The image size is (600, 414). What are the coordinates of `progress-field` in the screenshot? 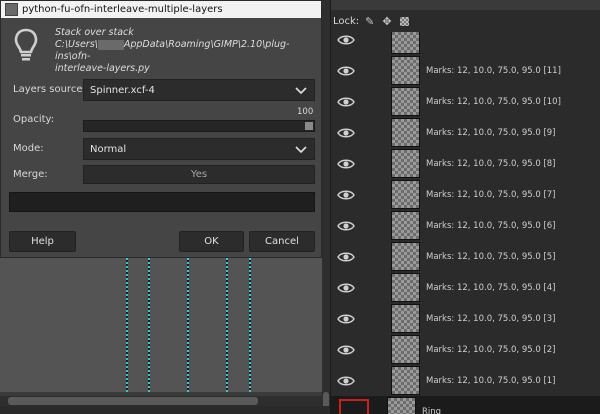 It's located at (162, 202).